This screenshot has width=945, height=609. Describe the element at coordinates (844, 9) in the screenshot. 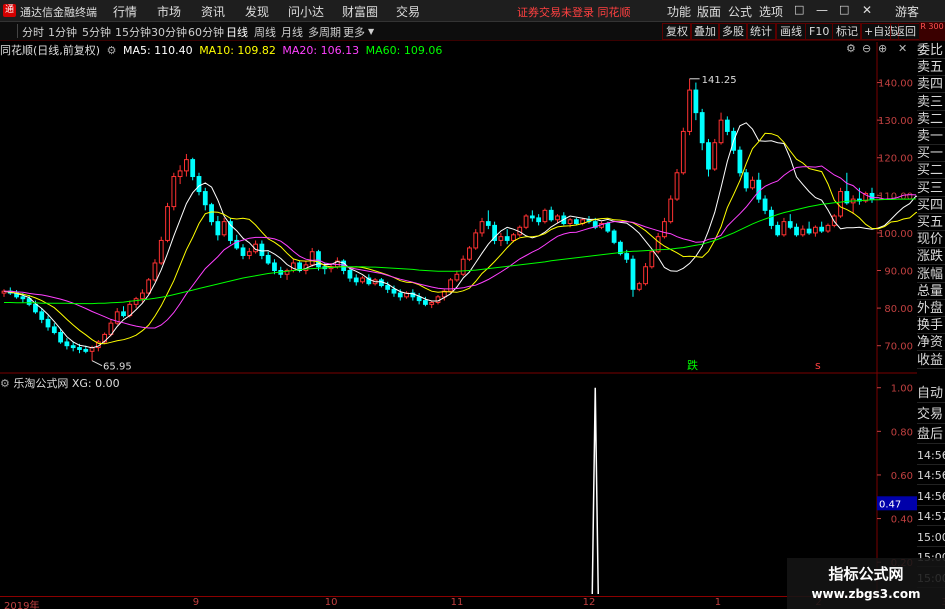

I see `maximize-icon: □` at that location.